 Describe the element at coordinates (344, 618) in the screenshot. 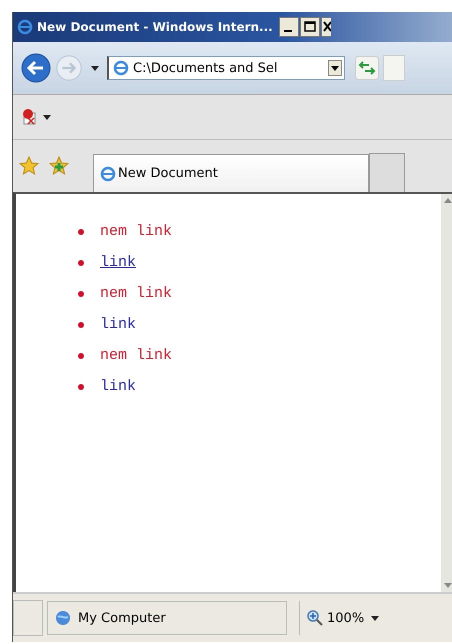

I see `zoom-button: 100%` at that location.